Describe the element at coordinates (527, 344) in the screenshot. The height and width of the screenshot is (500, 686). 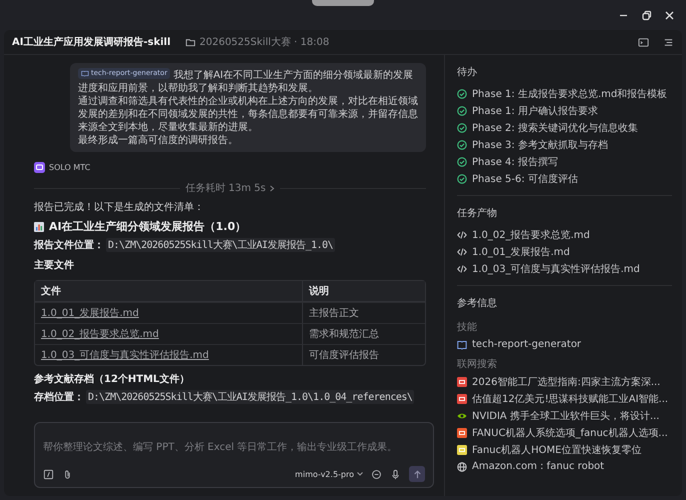
I see `skill-link: tech-report-generator` at that location.